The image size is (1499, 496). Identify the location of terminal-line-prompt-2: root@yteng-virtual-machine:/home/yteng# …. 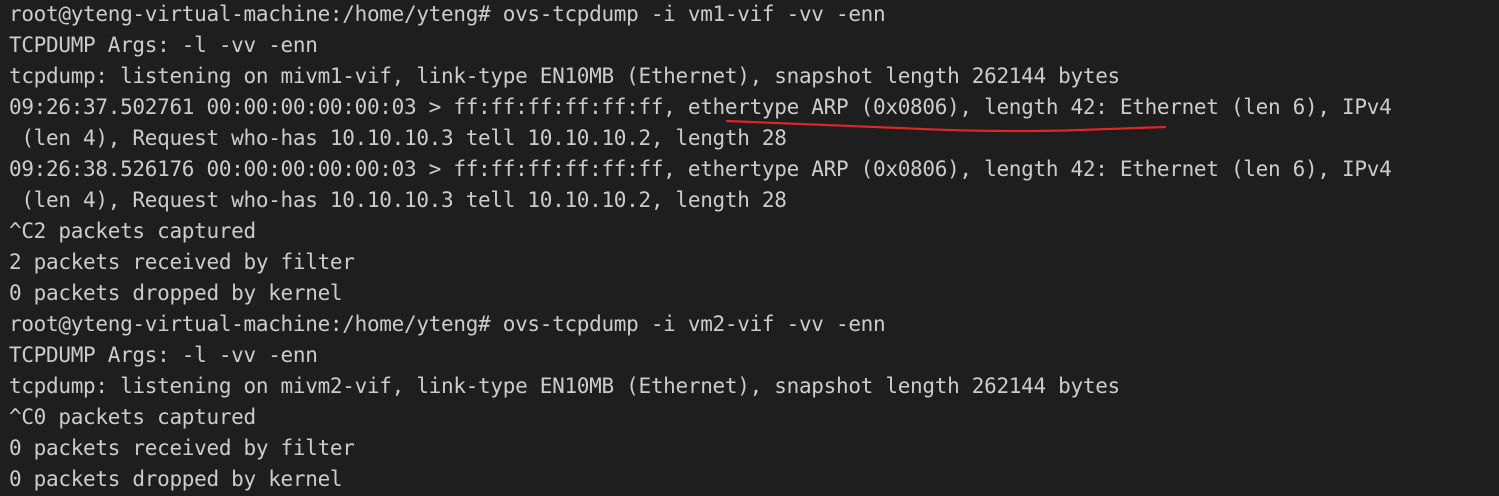
(447, 324).